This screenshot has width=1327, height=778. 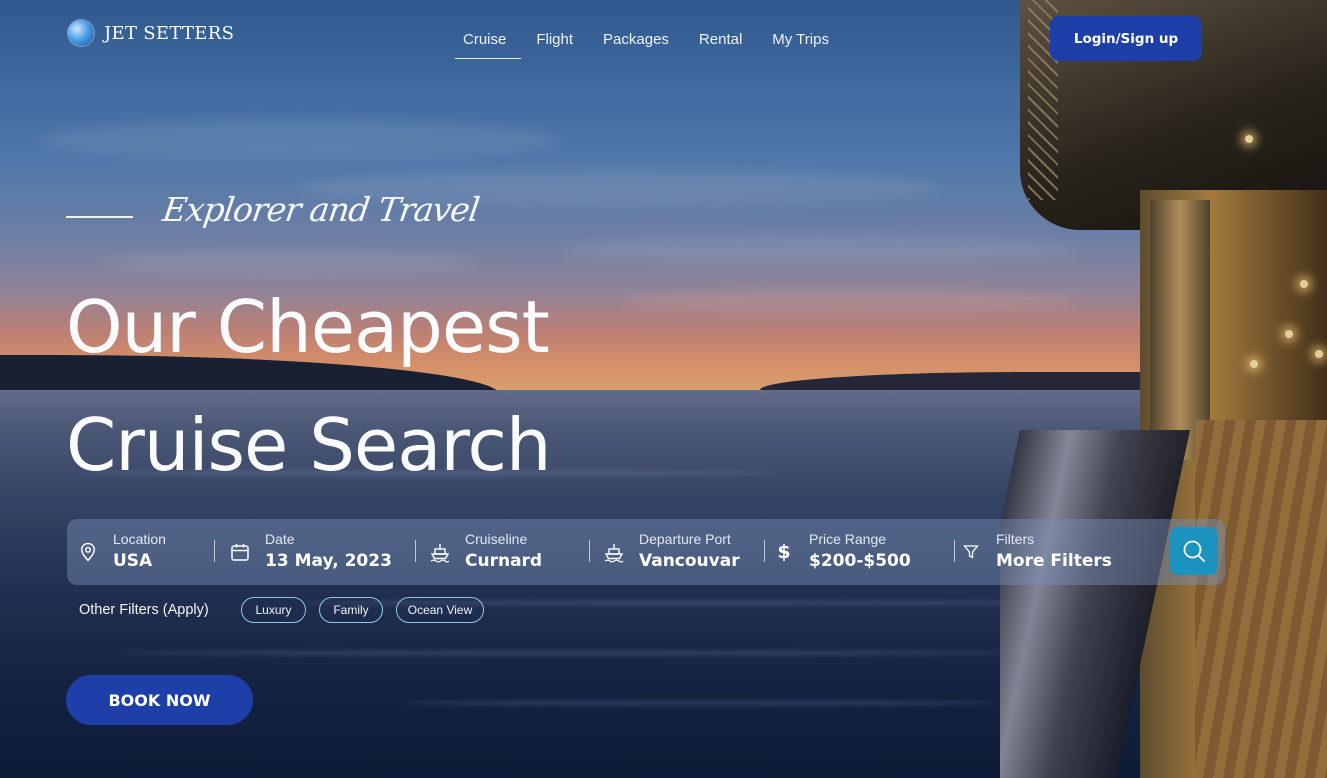 What do you see at coordinates (169, 33) in the screenshot?
I see `brand-name: JET SETTERS` at bounding box center [169, 33].